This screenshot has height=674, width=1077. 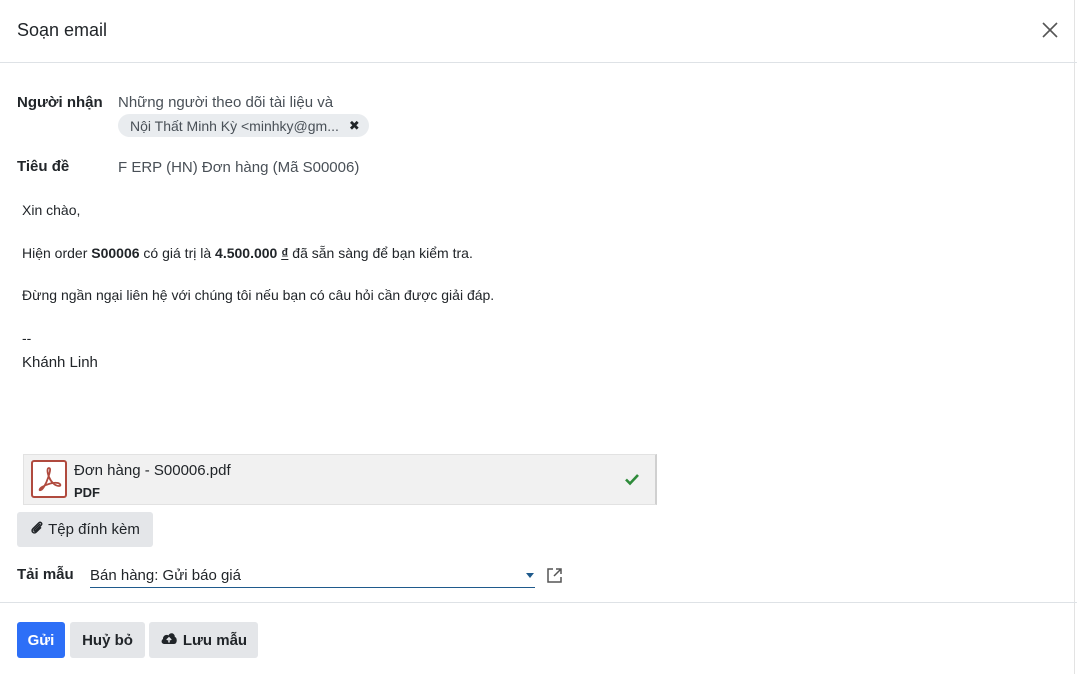 What do you see at coordinates (37, 529) in the screenshot?
I see `paperclip-icon` at bounding box center [37, 529].